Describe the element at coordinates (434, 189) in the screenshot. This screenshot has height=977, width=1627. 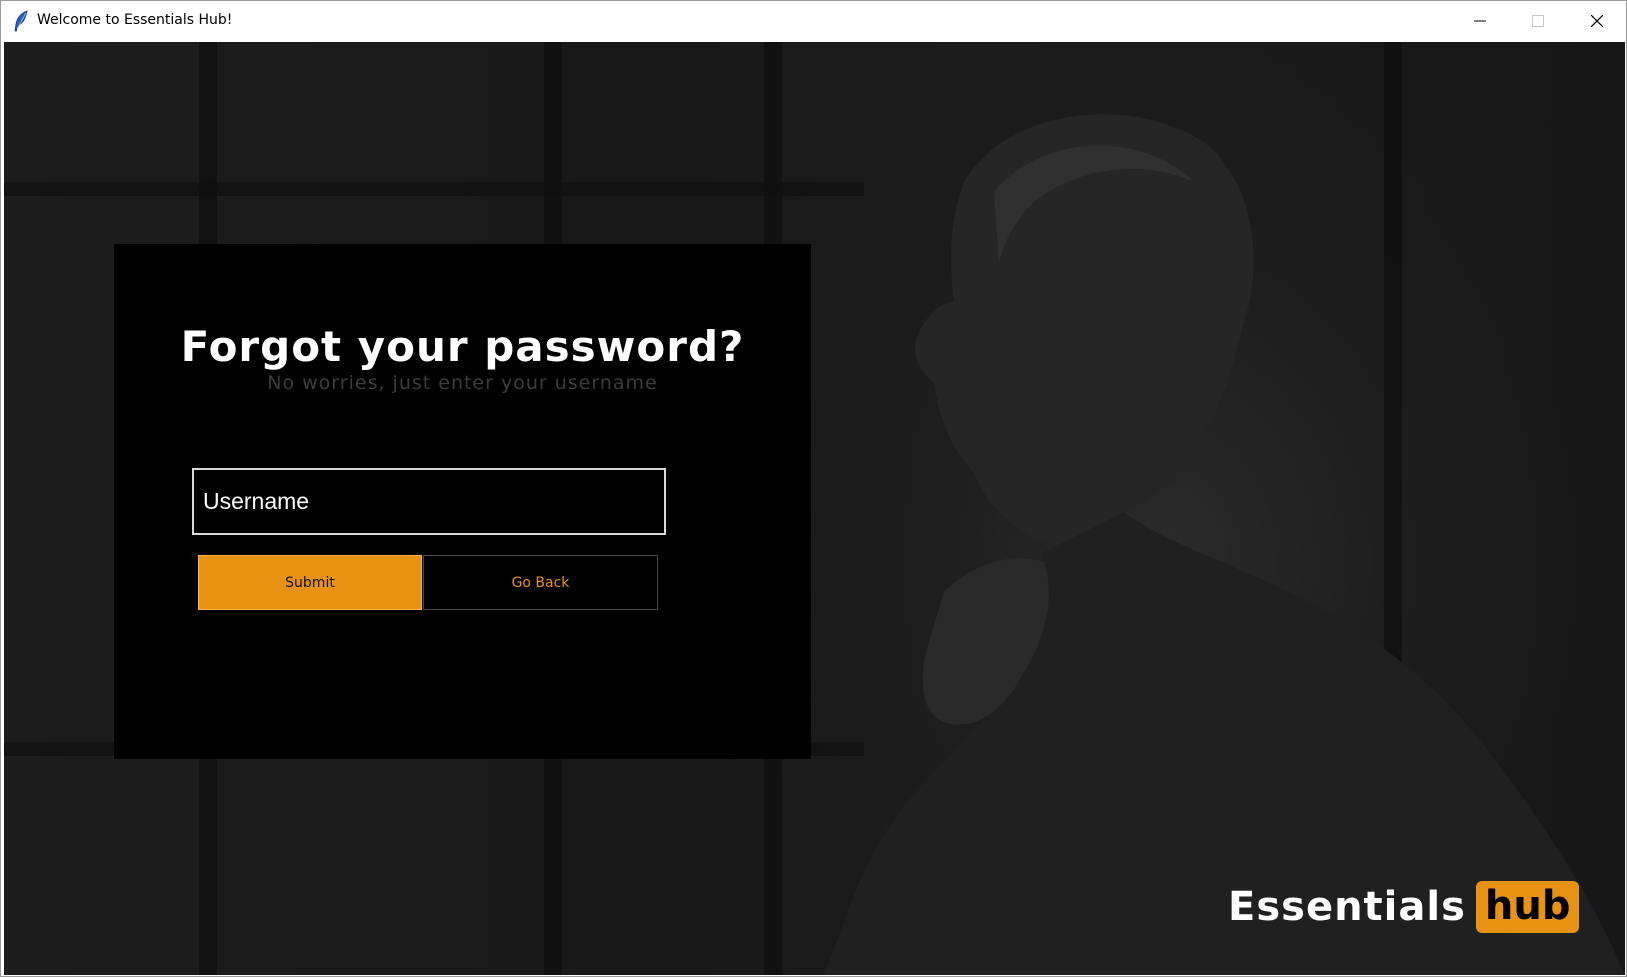
I see `background-window-frame` at that location.